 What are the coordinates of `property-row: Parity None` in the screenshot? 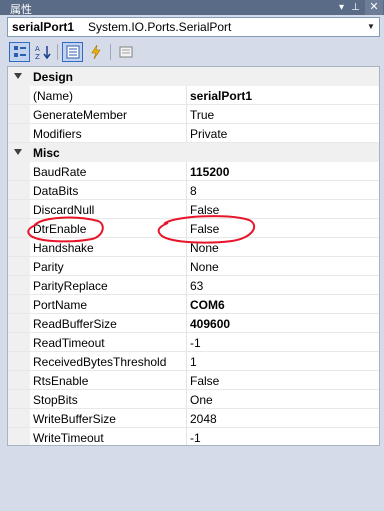 It's located at (193, 266).